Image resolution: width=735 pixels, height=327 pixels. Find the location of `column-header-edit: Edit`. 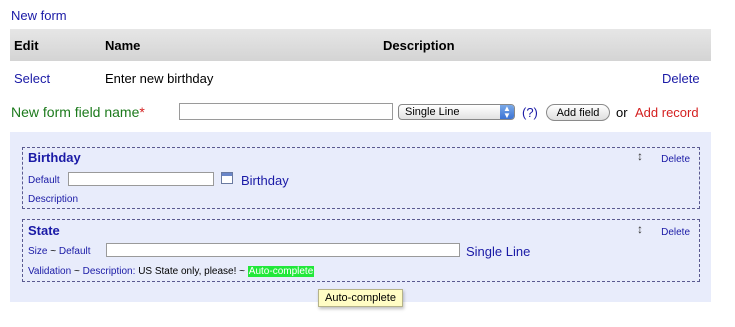

column-header-edit: Edit is located at coordinates (26, 45).